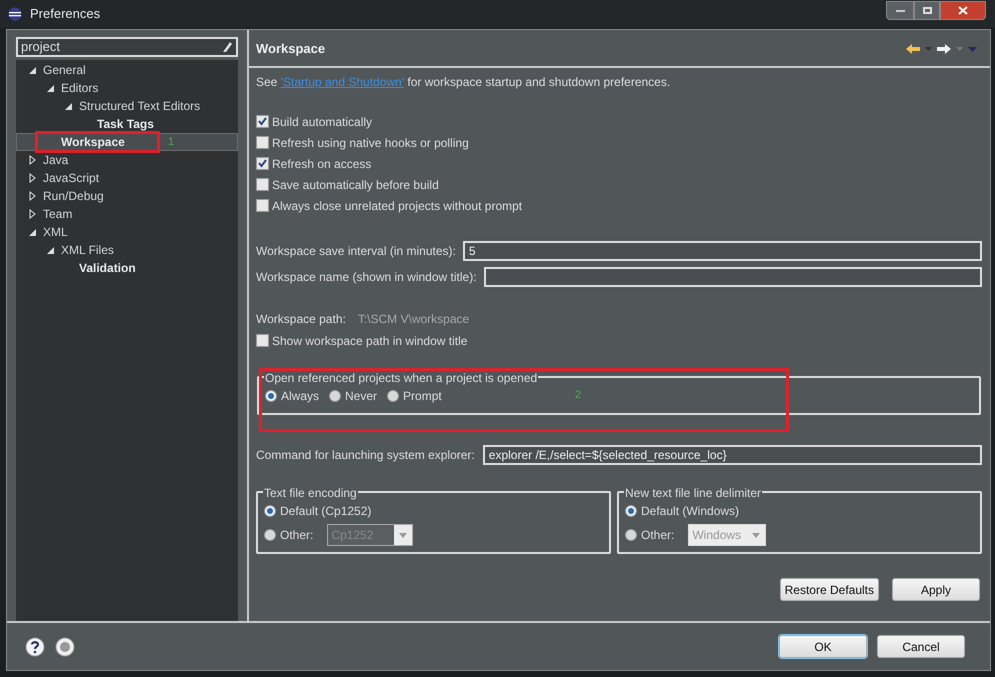  I want to click on checkbox-label: Build automatically, so click(322, 122).